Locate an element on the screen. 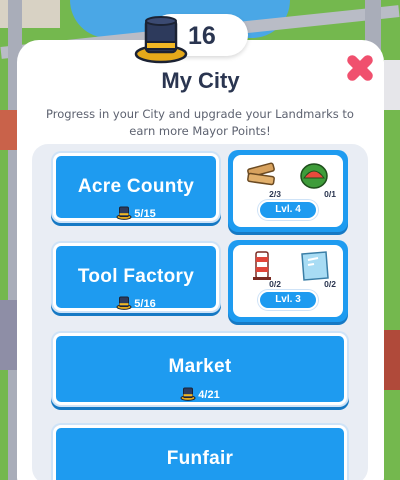  landmark-name: Acre County is located at coordinates (136, 186).